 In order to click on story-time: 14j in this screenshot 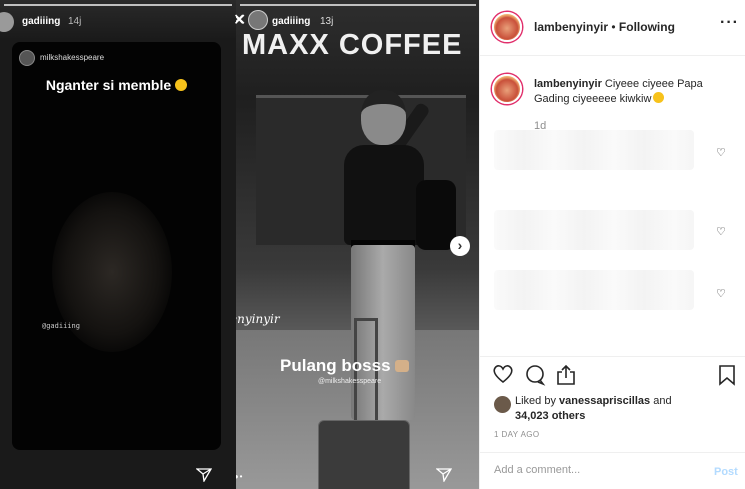, I will do `click(75, 21)`.